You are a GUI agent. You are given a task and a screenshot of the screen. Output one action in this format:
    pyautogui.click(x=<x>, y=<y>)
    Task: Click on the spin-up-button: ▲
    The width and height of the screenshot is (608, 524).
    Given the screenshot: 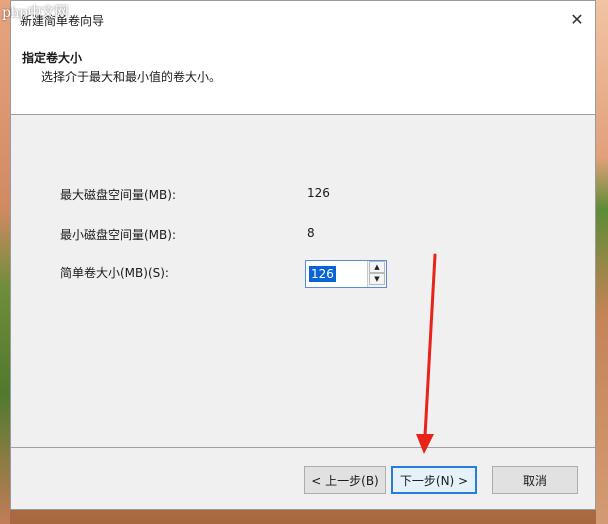 What is the action you would take?
    pyautogui.click(x=377, y=267)
    